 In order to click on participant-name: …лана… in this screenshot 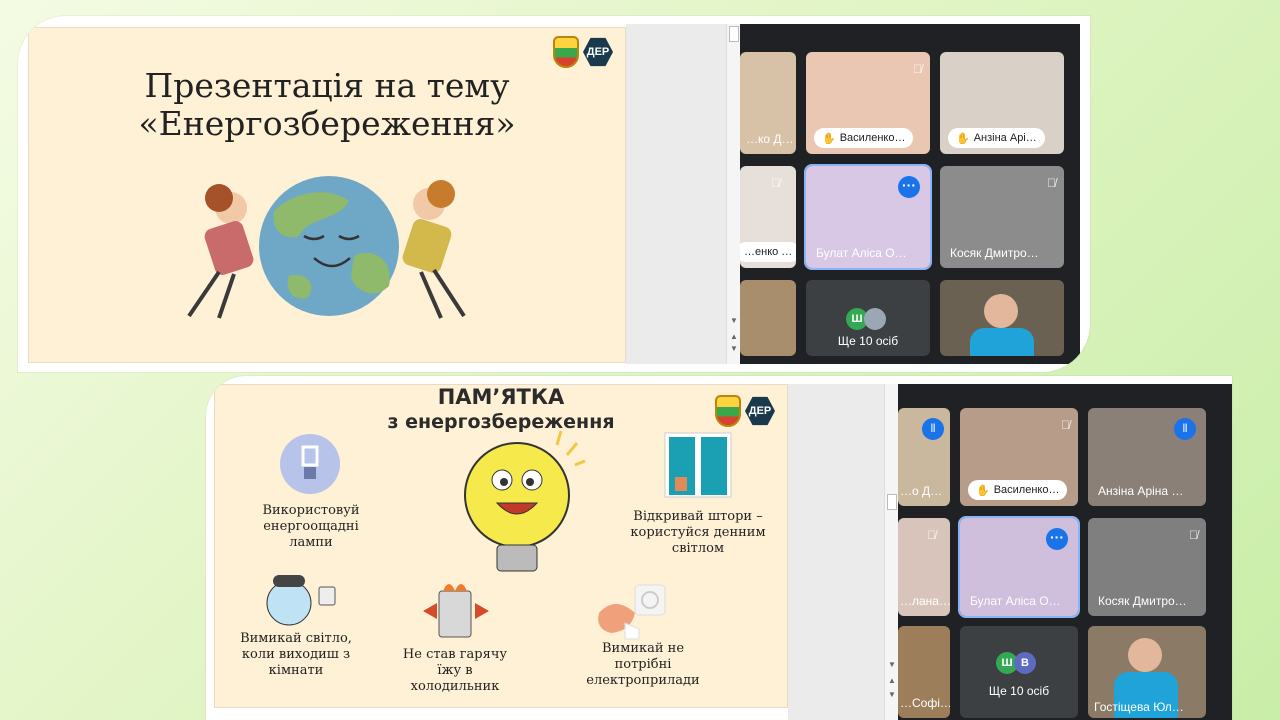, I will do `click(925, 601)`.